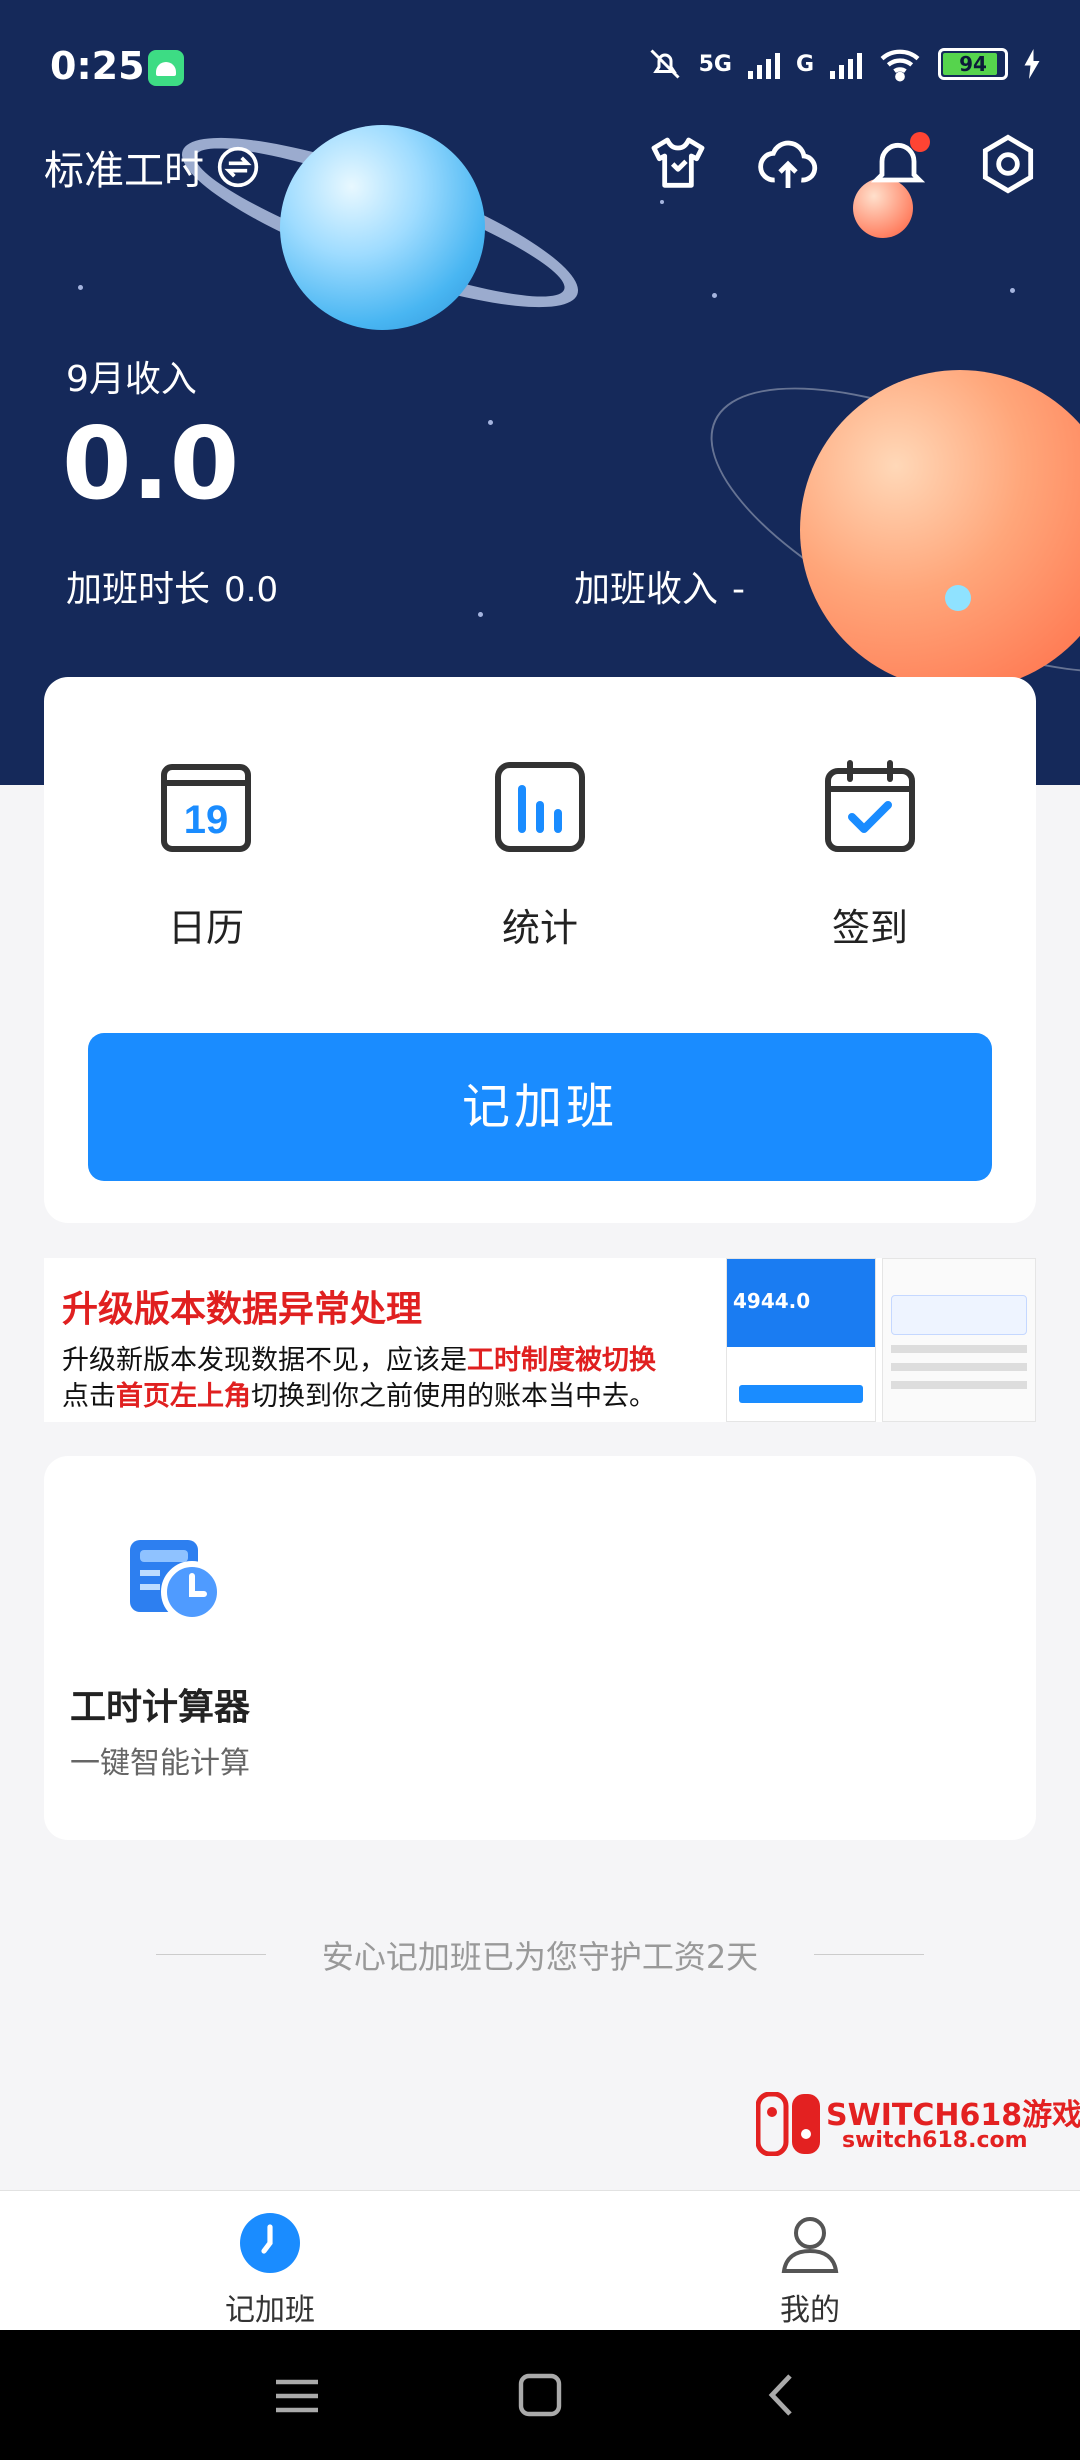  I want to click on protection-text: 安心记加班已为您守护工资2天, so click(540, 1957).